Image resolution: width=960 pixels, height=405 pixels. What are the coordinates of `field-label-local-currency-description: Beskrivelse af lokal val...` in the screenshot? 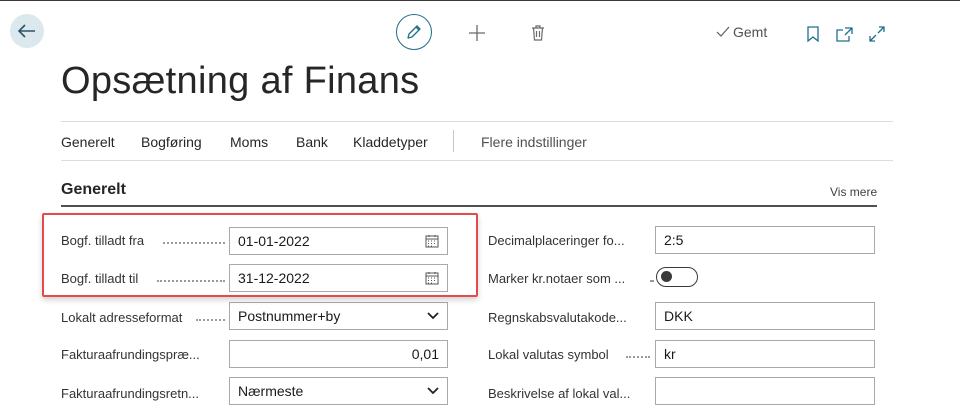 It's located at (559, 393).